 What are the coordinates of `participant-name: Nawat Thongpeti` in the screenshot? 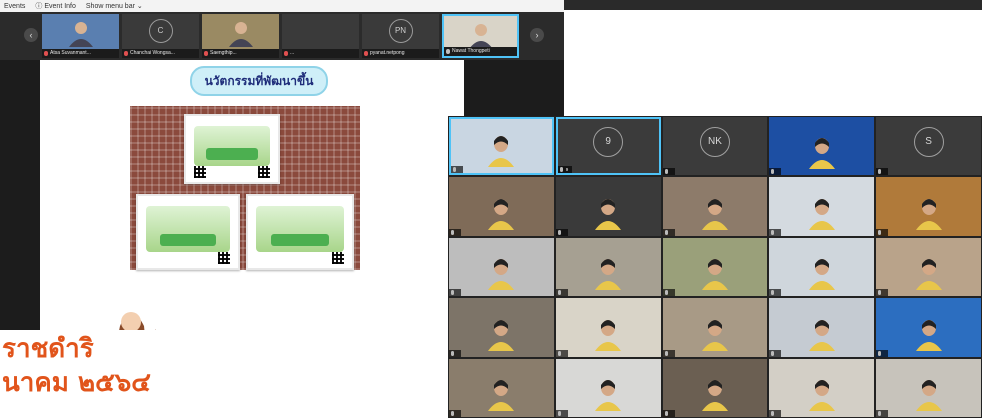 It's located at (480, 51).